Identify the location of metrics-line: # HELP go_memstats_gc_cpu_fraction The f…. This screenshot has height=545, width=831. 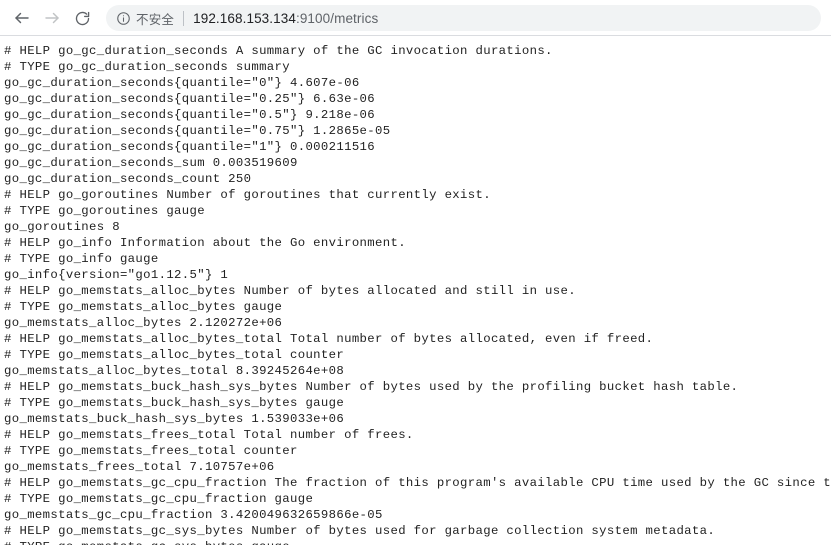
(417, 483).